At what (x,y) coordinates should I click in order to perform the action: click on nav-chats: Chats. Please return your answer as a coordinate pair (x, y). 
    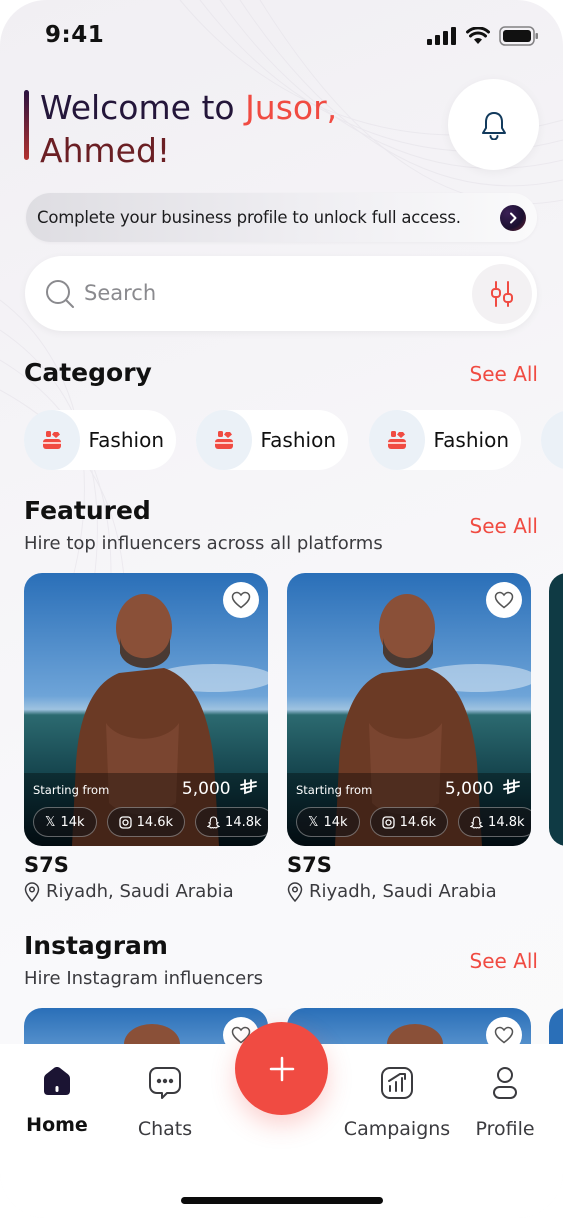
    Looking at the image, I should click on (165, 1103).